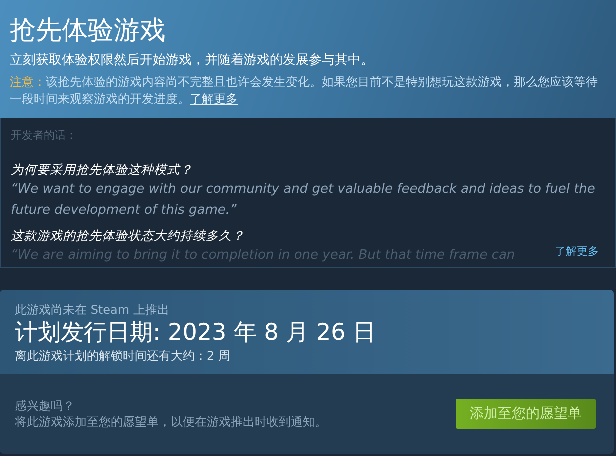 Image resolution: width=616 pixels, height=456 pixels. What do you see at coordinates (44, 135) in the screenshot?
I see `notes-heading: 开发者的话：` at bounding box center [44, 135].